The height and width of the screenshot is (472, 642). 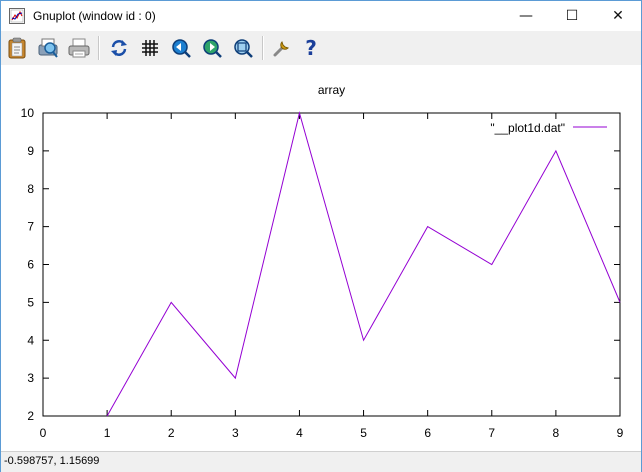 What do you see at coordinates (321, 16) in the screenshot?
I see `title-bar: Gnuplot (window id : 0) — ☐ ✕` at bounding box center [321, 16].